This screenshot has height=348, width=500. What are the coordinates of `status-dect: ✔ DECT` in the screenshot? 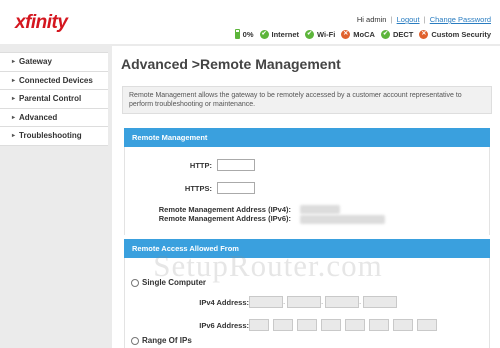 It's located at (397, 34).